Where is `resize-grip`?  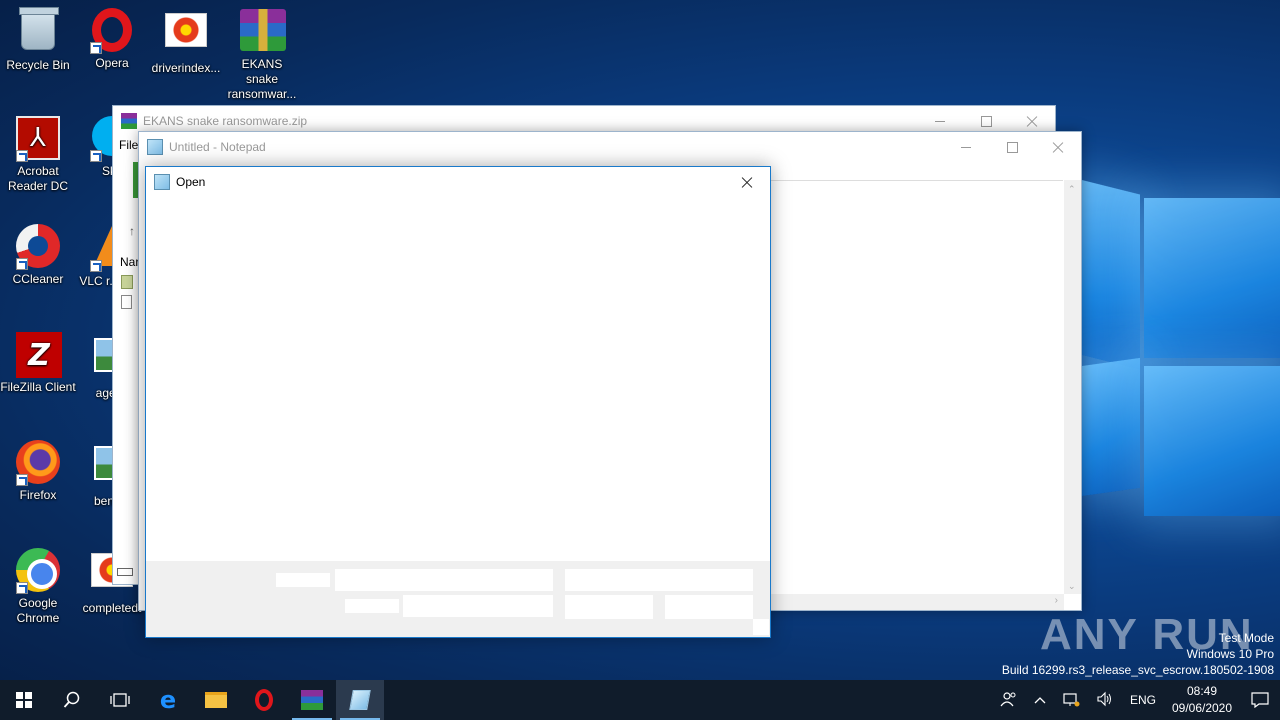 resize-grip is located at coordinates (761, 627).